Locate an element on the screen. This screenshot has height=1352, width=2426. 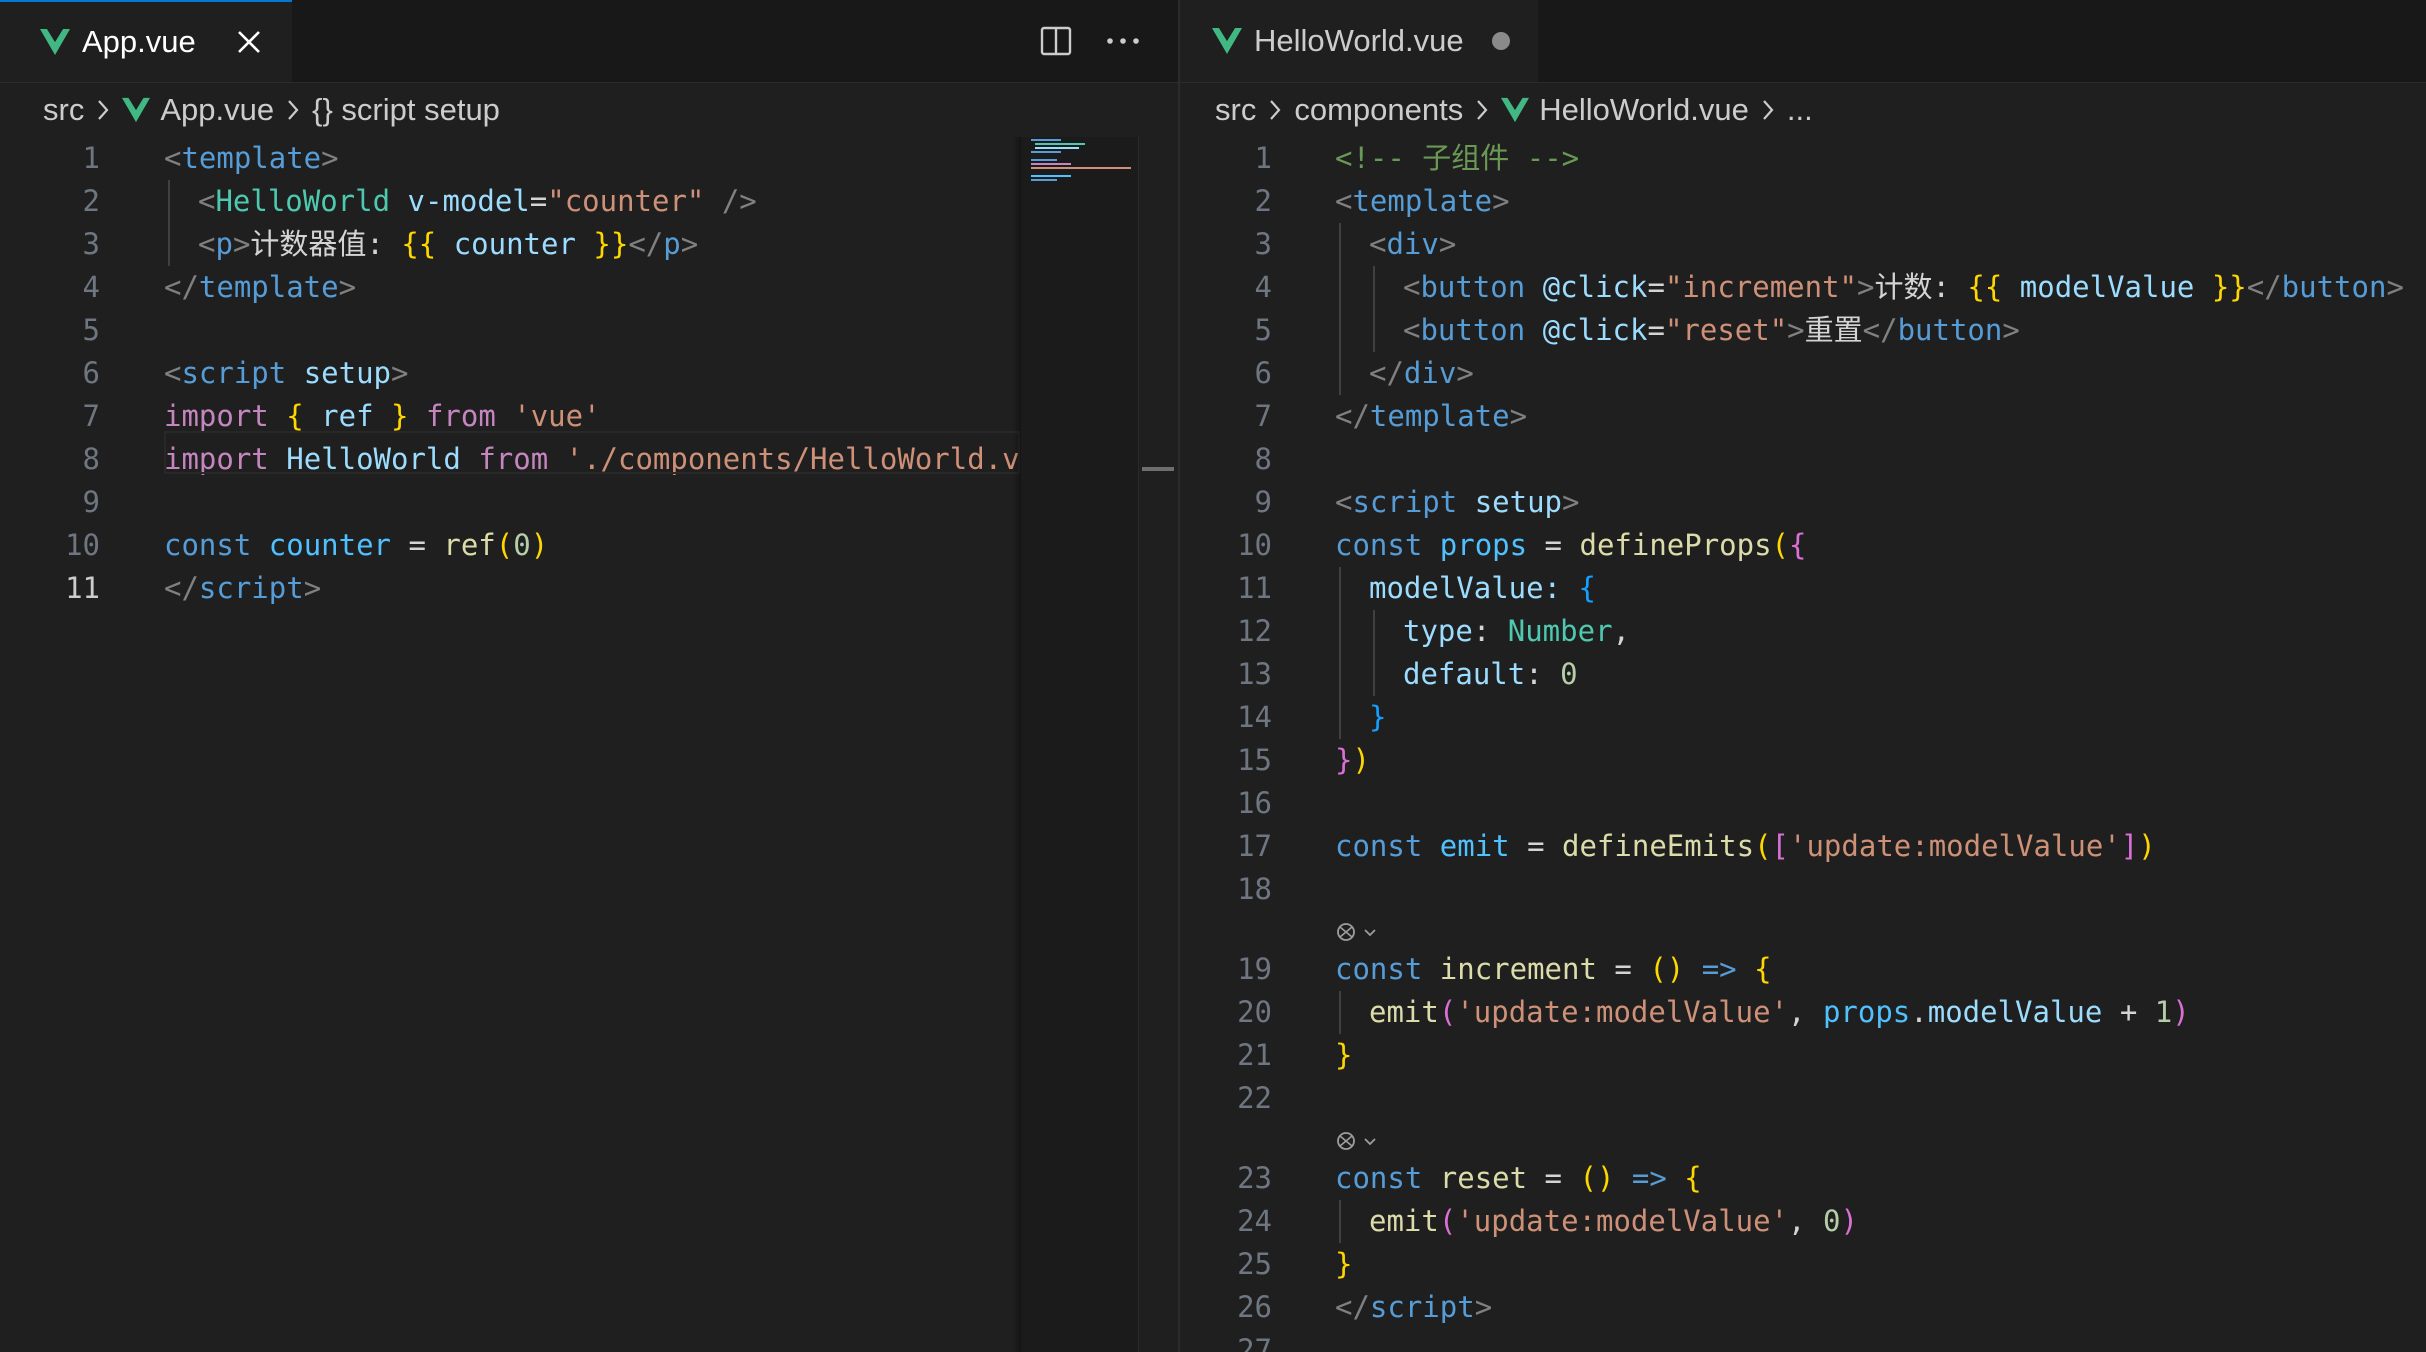
code-line: 7 </template> is located at coordinates (1803, 416).